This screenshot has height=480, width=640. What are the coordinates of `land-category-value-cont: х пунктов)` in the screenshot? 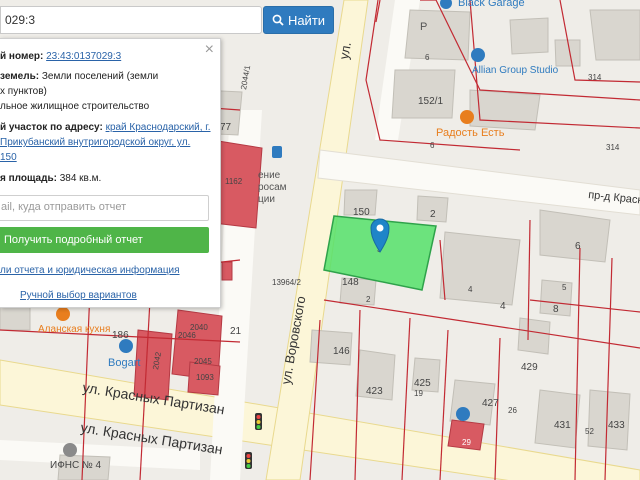 It's located at (23, 91).